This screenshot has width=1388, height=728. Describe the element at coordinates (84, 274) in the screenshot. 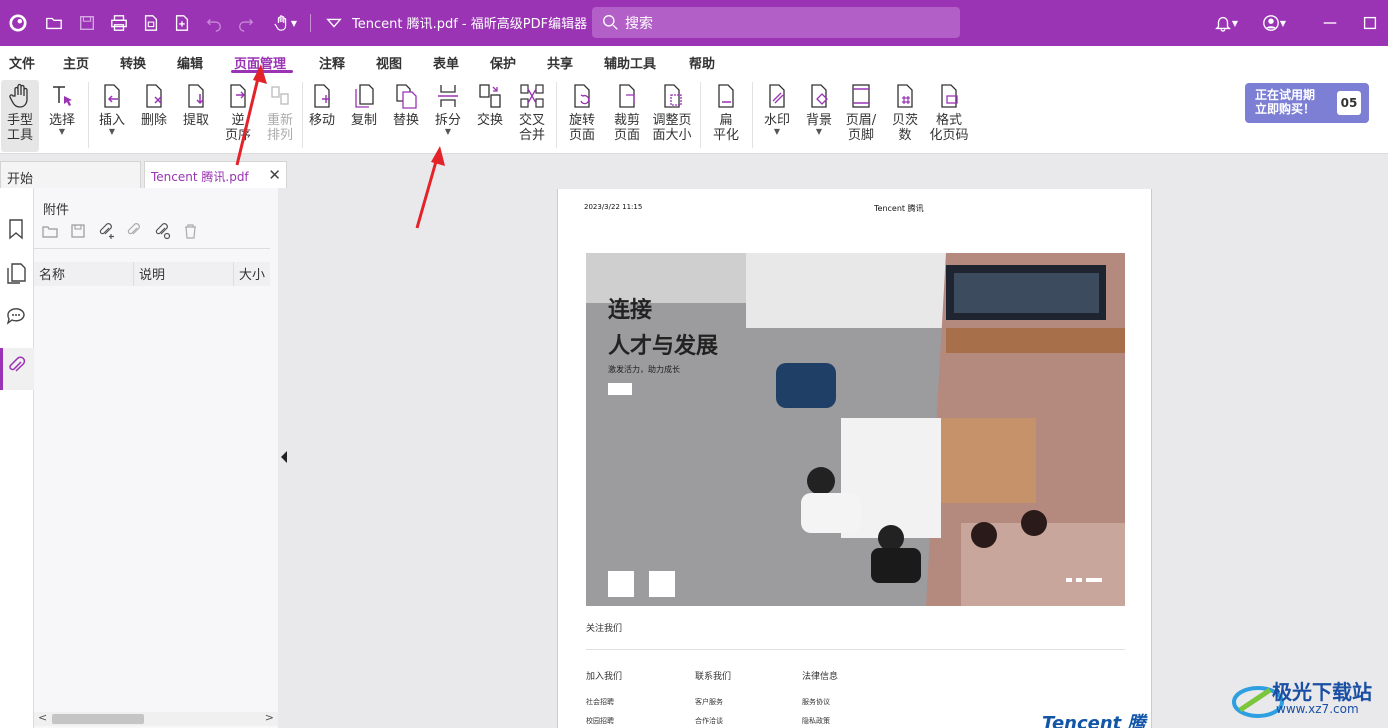

I see `column-name-header: 名称` at that location.